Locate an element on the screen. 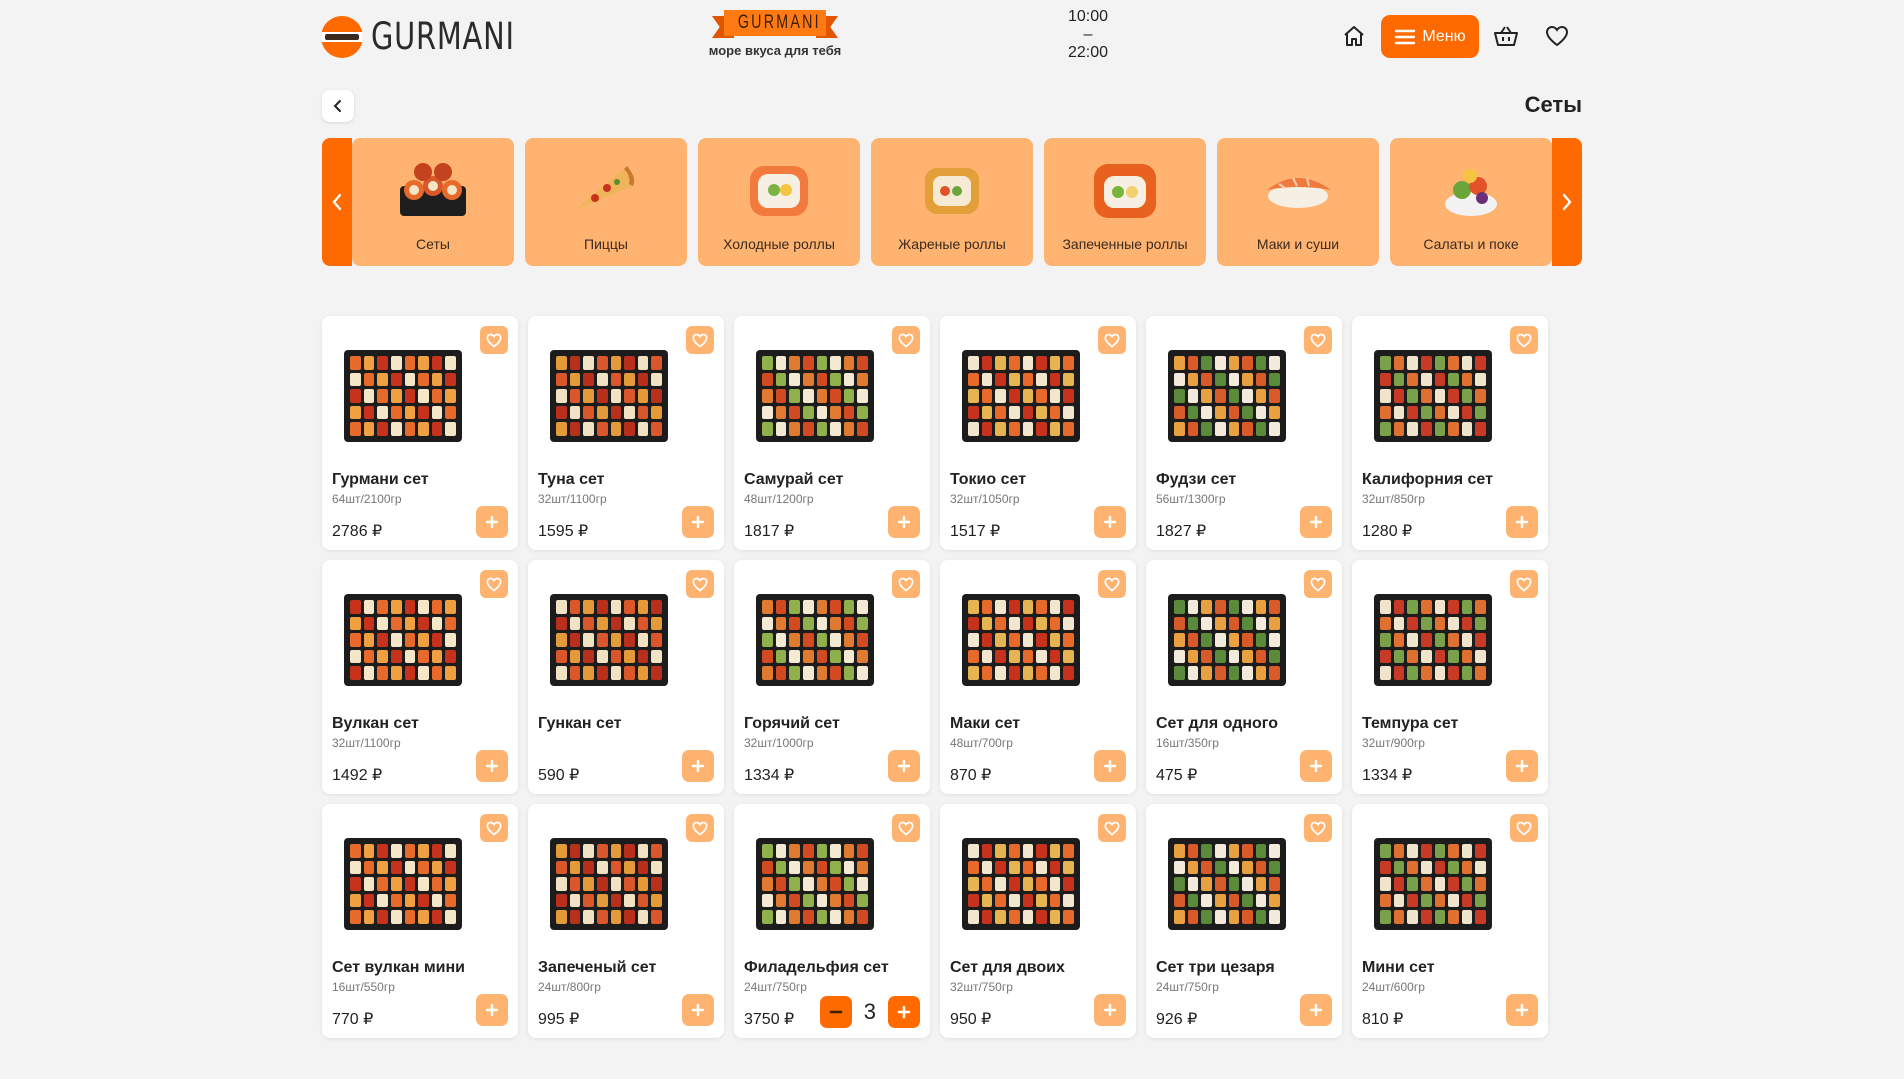 Image resolution: width=1904 pixels, height=1079 pixels. product-meta: 24шт/750гр is located at coordinates (1187, 987).